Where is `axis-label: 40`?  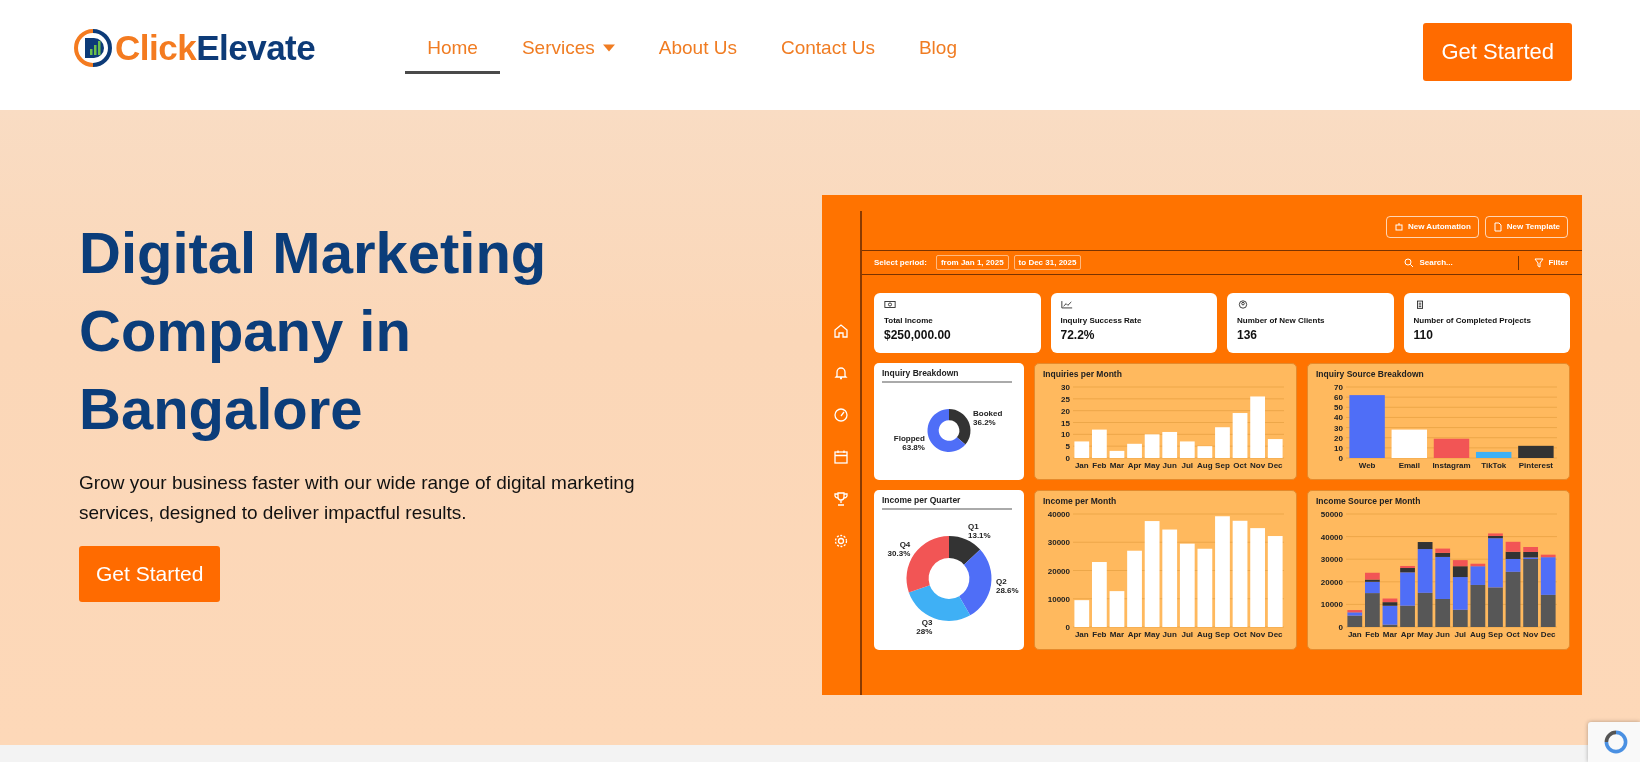 axis-label: 40 is located at coordinates (1338, 418).